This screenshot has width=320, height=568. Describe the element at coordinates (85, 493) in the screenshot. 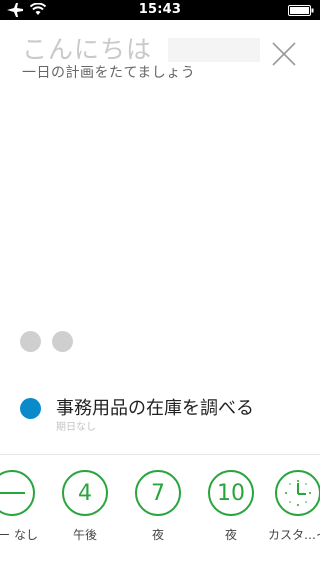

I see `option-number: 4` at that location.